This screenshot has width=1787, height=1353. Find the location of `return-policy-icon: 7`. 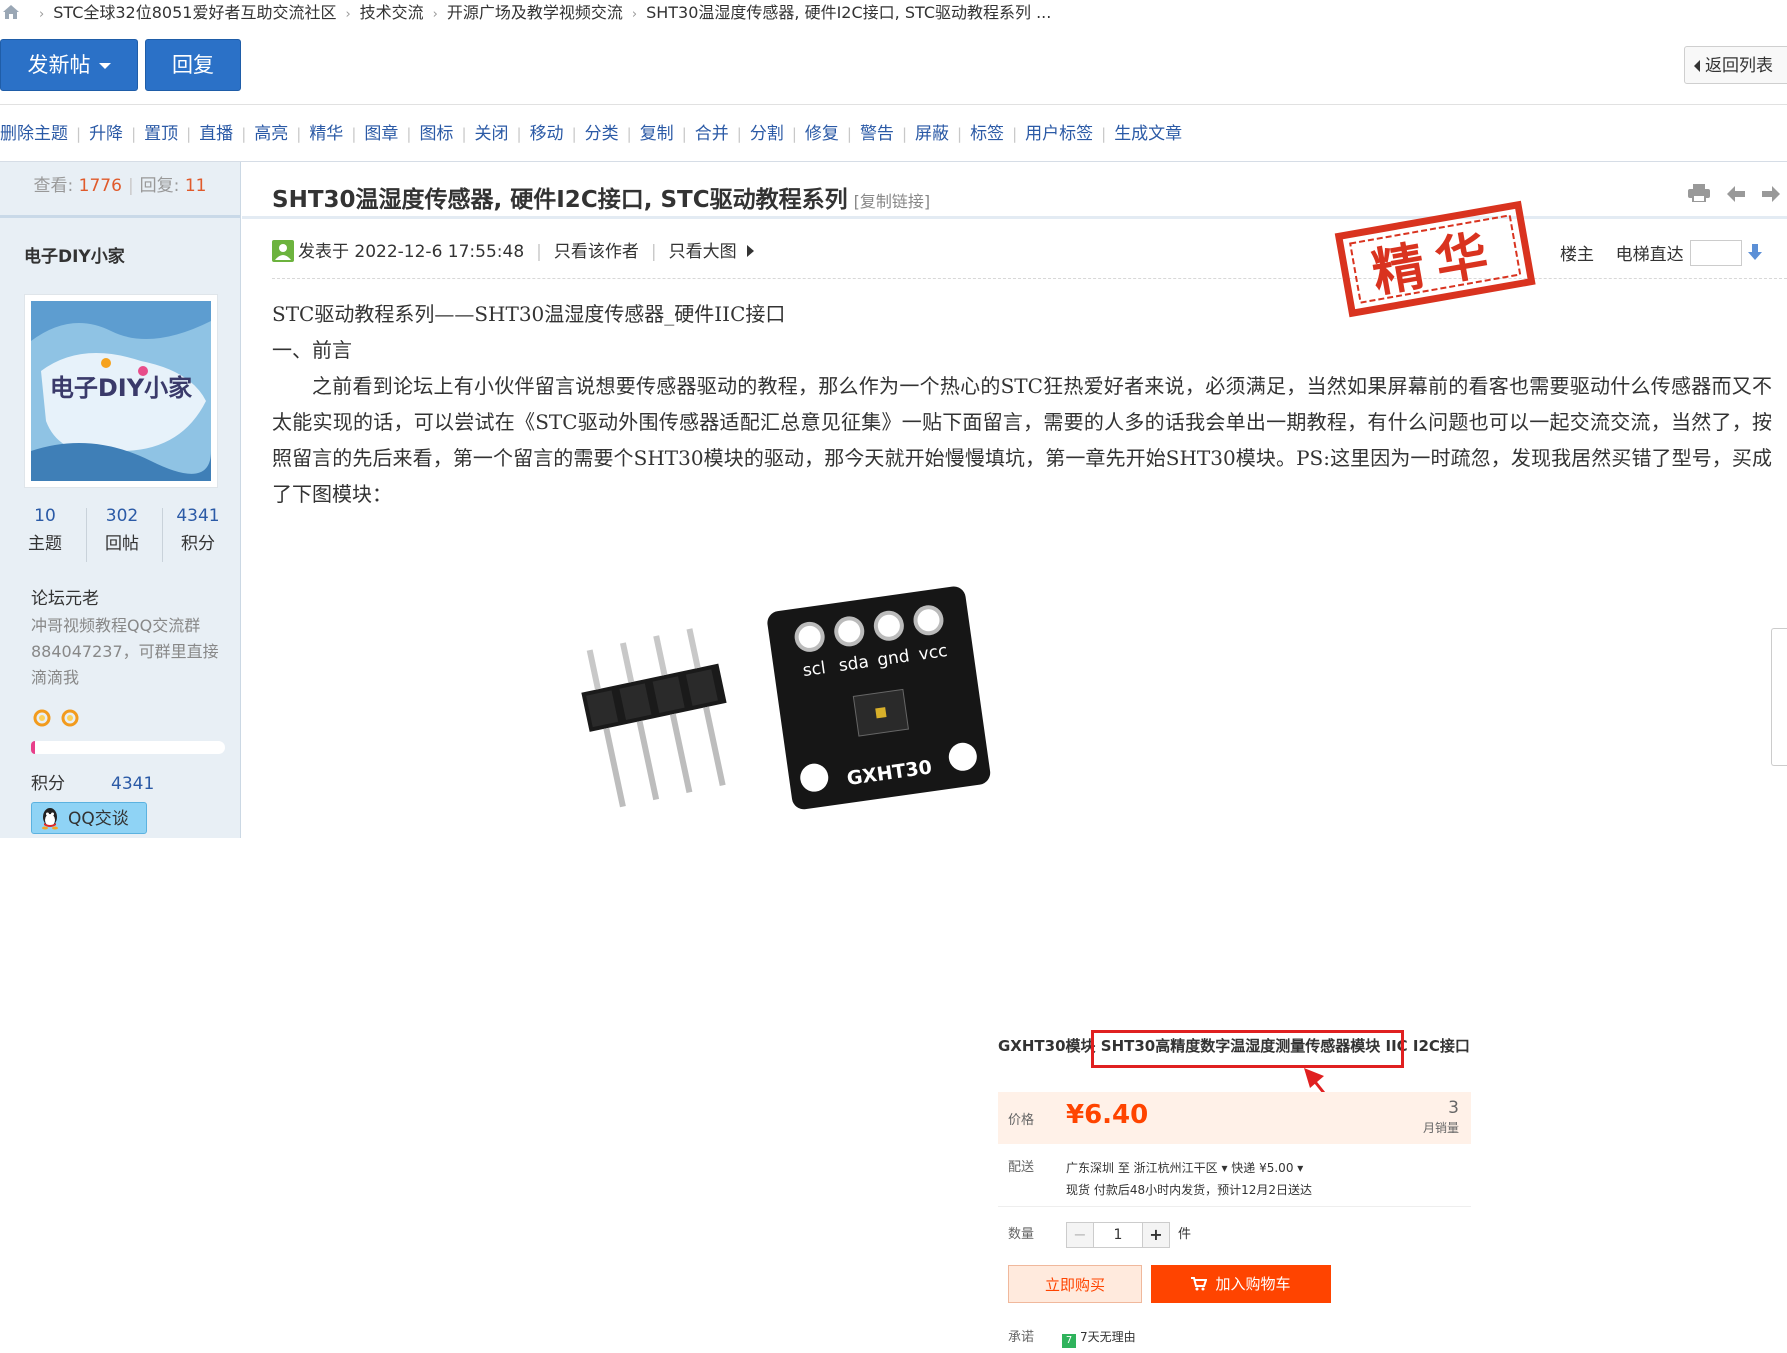

return-policy-icon: 7 is located at coordinates (1069, 1341).